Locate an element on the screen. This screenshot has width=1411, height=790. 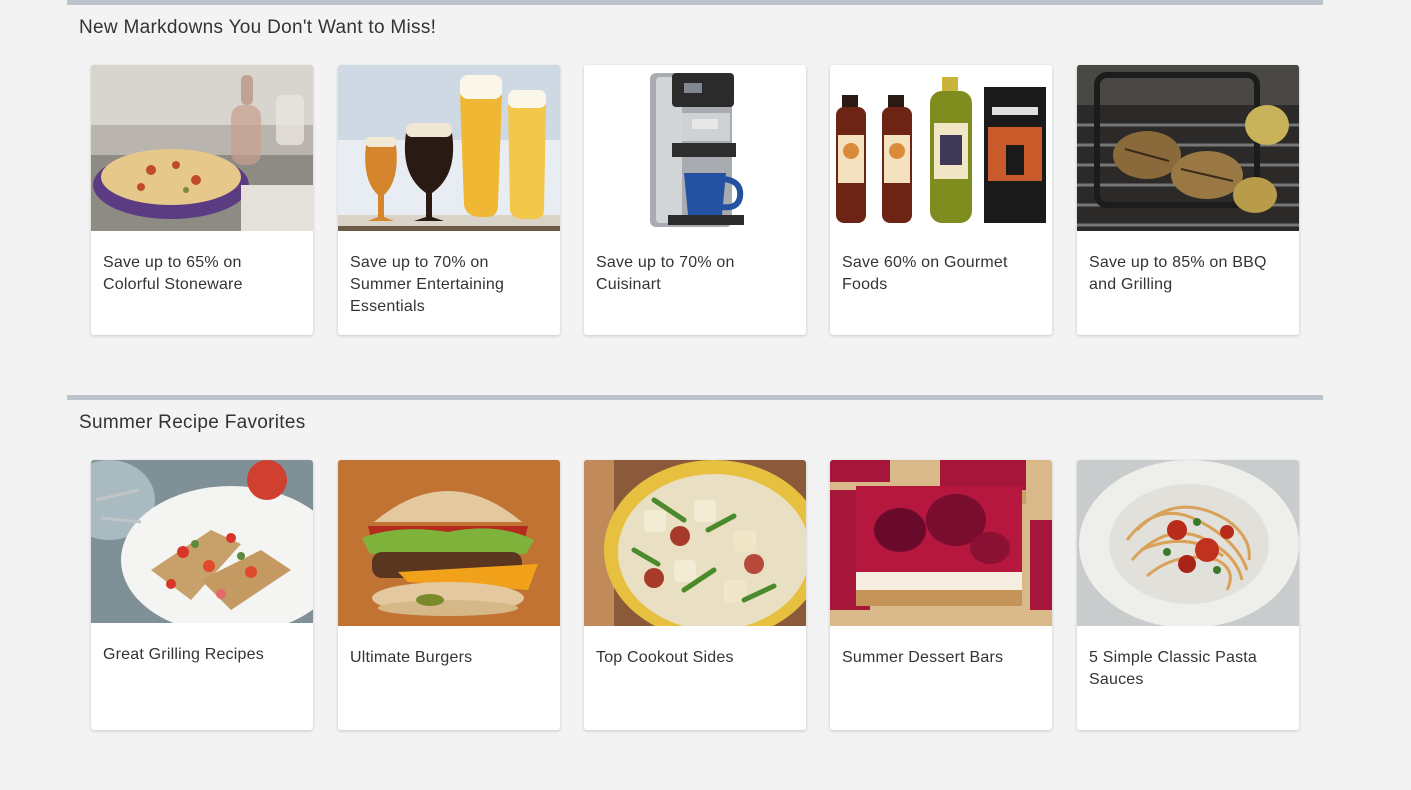
card-label: Save up to 85% on BBQ and Grilling is located at coordinates (1188, 274).